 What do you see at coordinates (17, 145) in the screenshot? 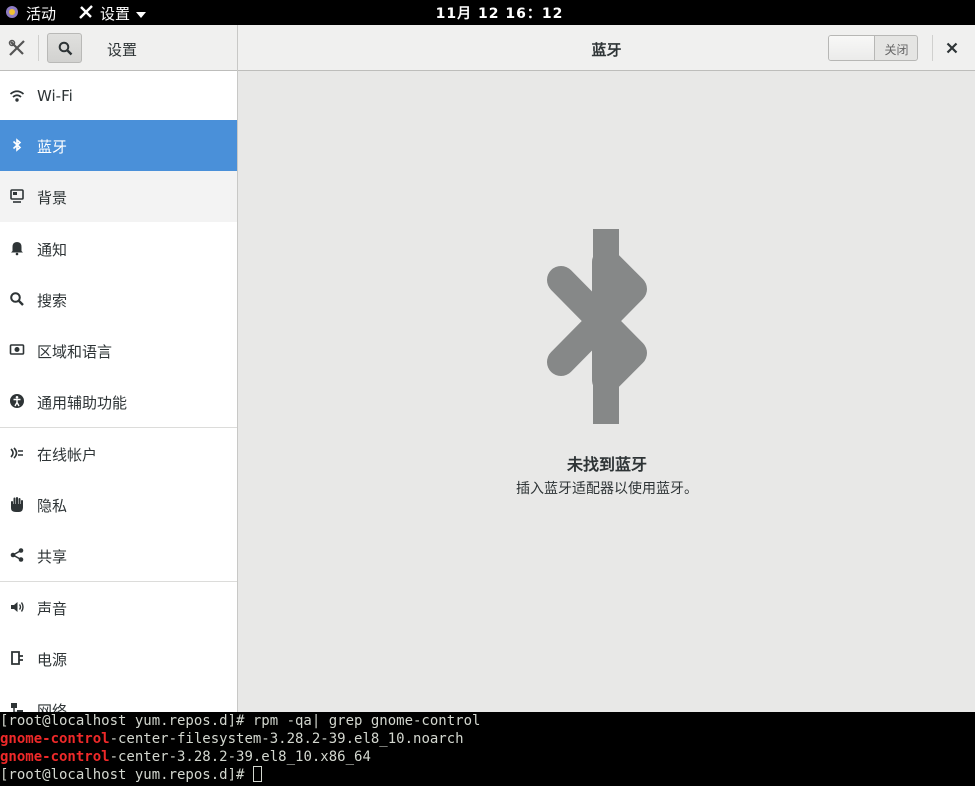
I see `bluetooth-icon` at bounding box center [17, 145].